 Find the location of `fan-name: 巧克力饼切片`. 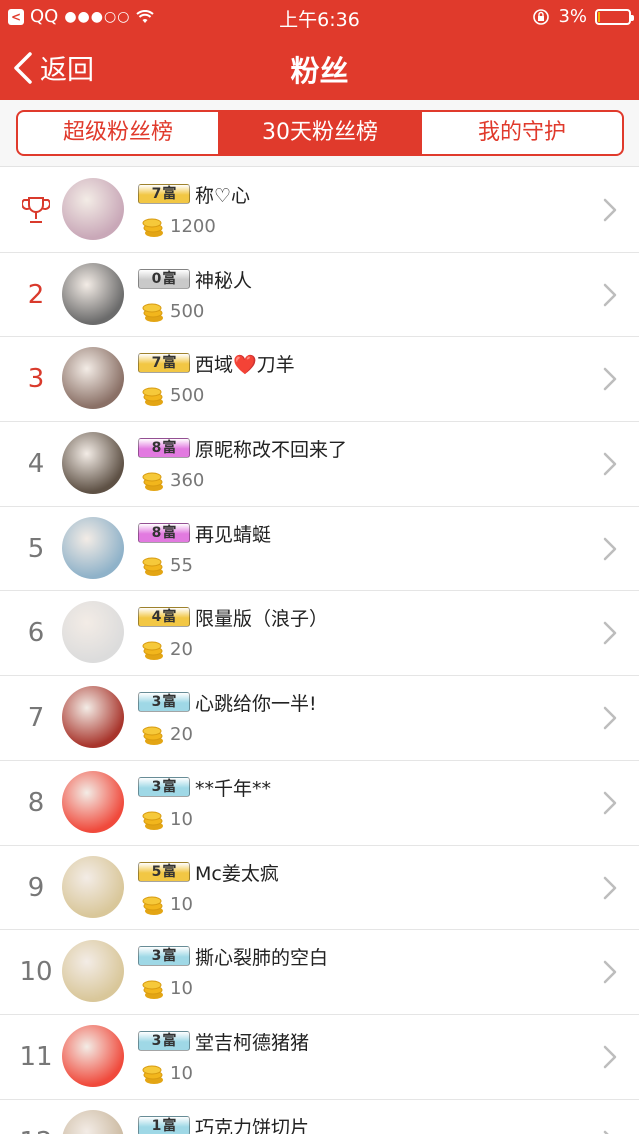

fan-name: 巧克力饼切片 is located at coordinates (252, 1125).